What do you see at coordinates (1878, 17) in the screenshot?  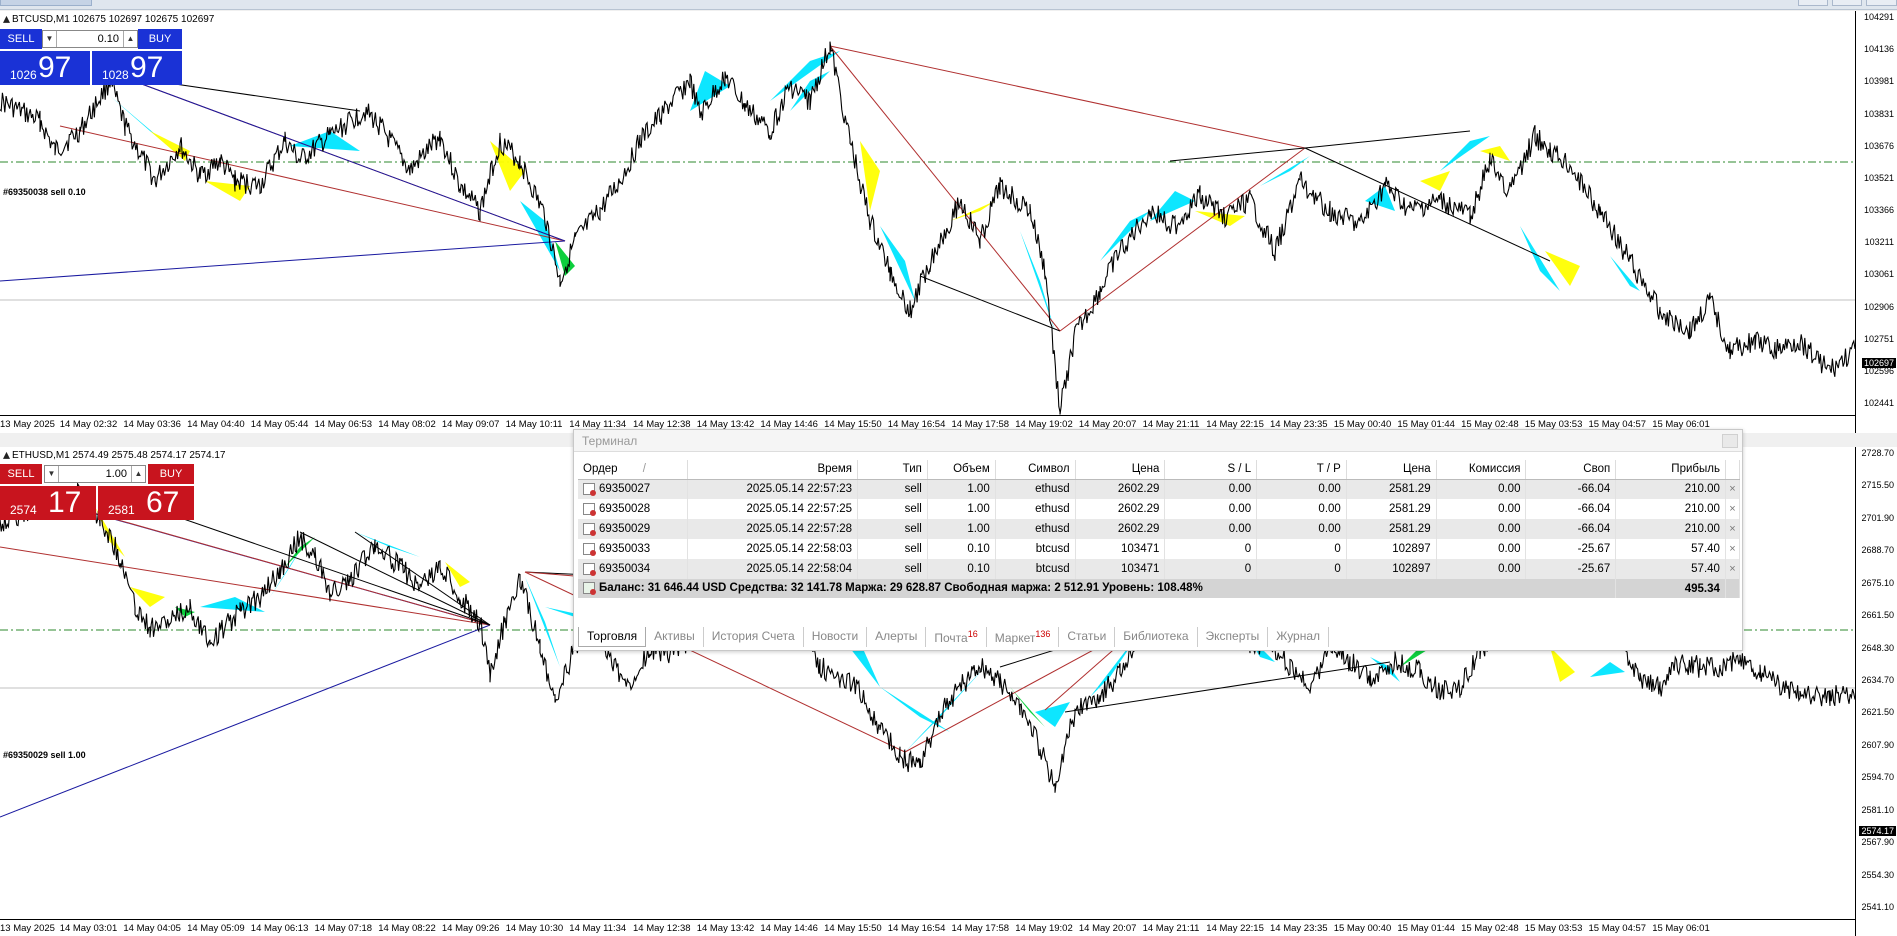 I see `price-tick-label: 104291` at bounding box center [1878, 17].